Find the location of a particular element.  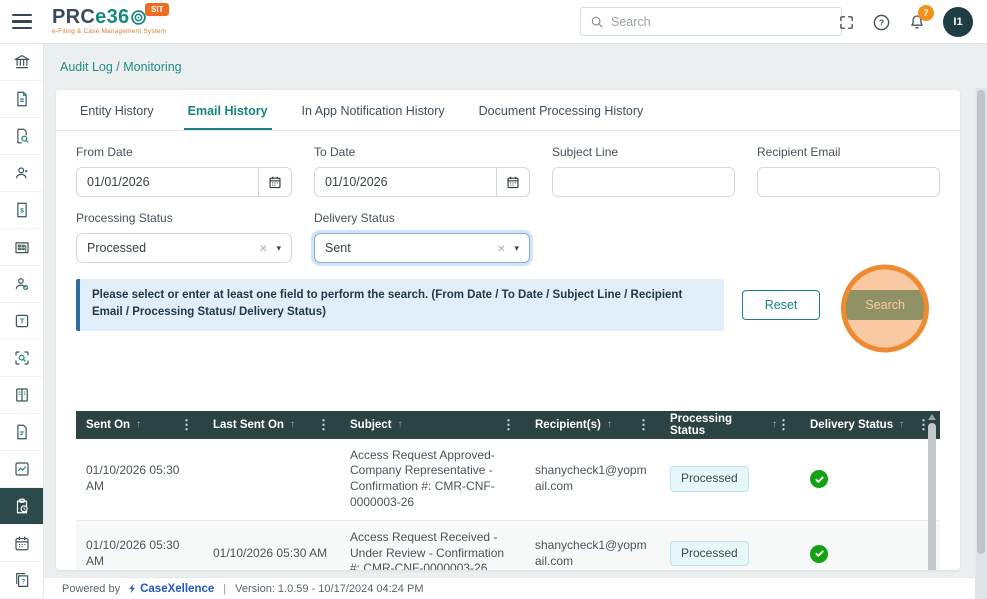

tab-document-processing-history: Document Processing History is located at coordinates (561, 110).